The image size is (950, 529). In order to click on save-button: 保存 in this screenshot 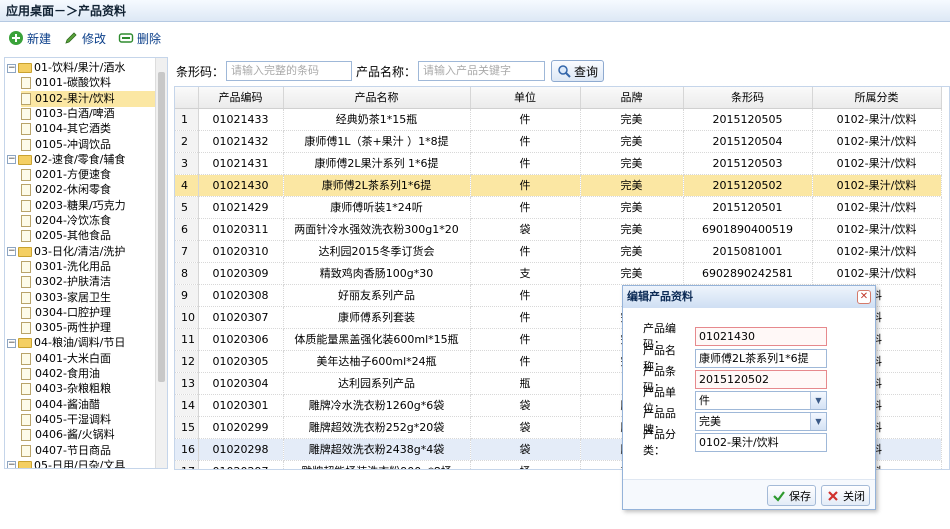, I will do `click(791, 495)`.